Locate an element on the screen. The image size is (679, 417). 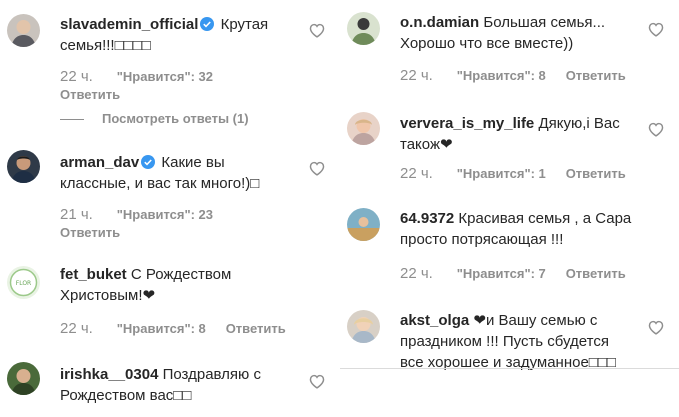
comment-meta: 21 ч. "Нравится": 23 is located at coordinates (144, 214).